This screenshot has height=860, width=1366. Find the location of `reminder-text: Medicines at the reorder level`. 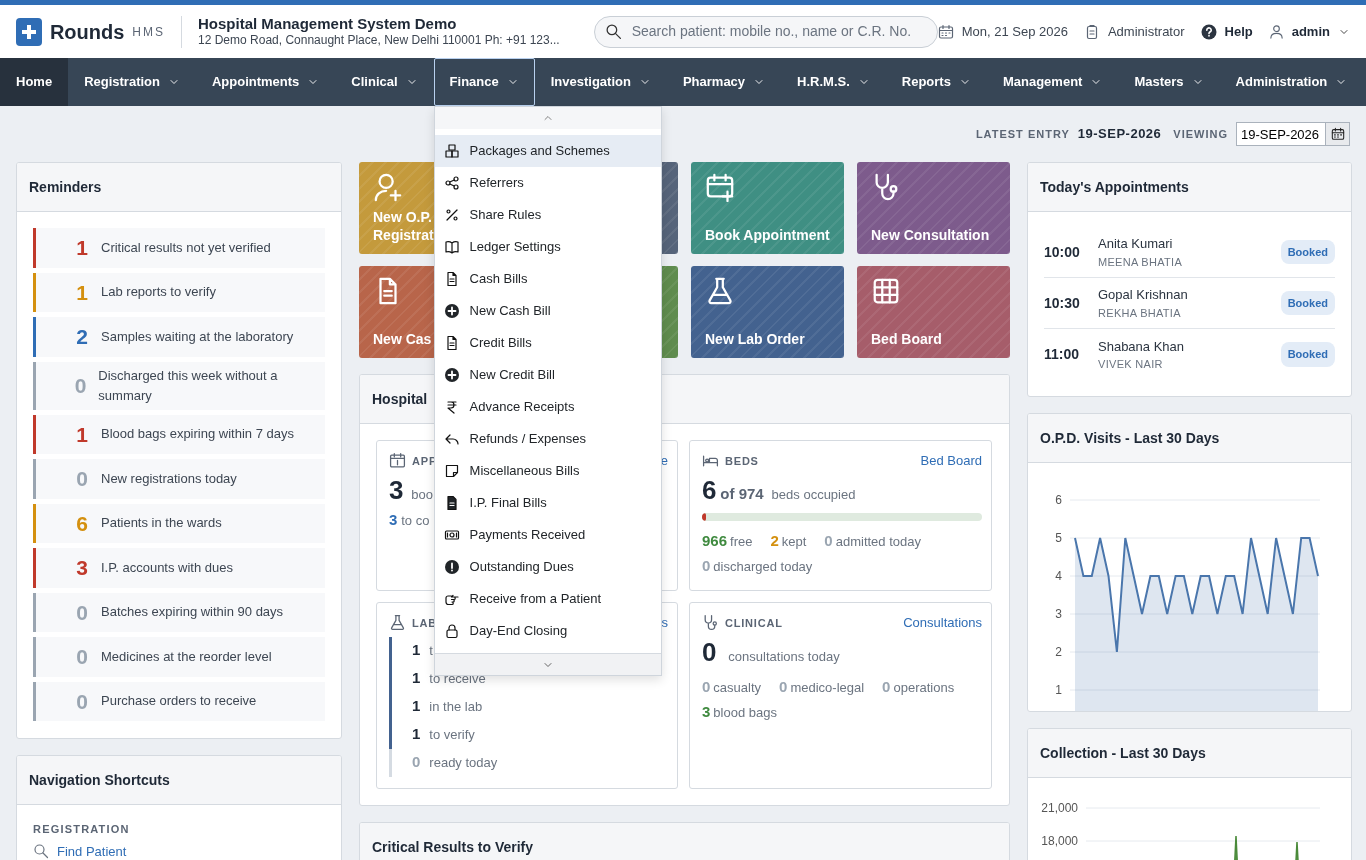

reminder-text: Medicines at the reorder level is located at coordinates (186, 656).